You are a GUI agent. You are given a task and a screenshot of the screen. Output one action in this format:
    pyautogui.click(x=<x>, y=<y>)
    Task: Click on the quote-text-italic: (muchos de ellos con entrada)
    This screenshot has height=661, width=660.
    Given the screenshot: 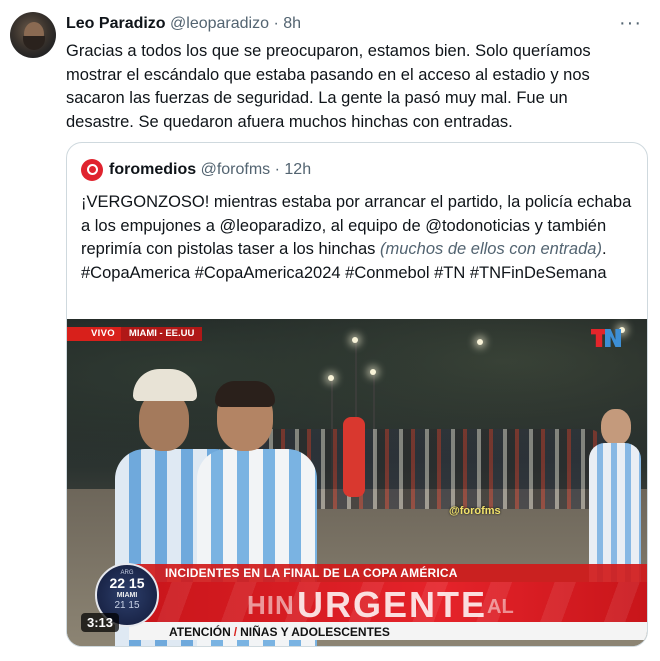 What is the action you would take?
    pyautogui.click(x=490, y=249)
    